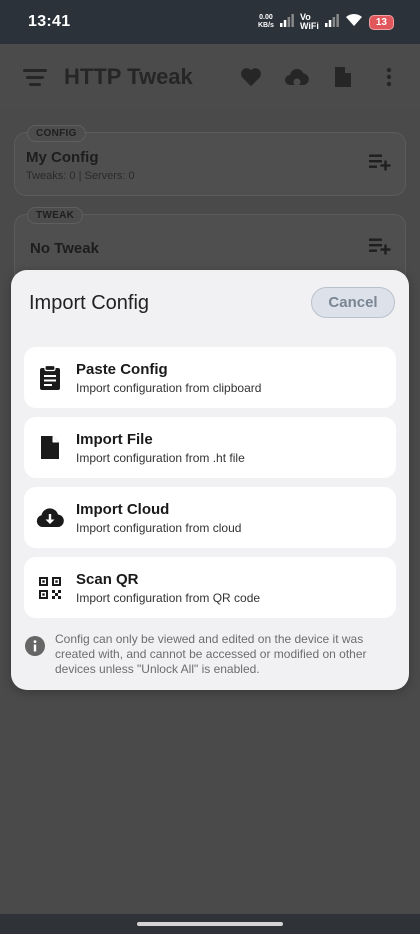  What do you see at coordinates (123, 509) in the screenshot?
I see `option-title: Import Cloud` at bounding box center [123, 509].